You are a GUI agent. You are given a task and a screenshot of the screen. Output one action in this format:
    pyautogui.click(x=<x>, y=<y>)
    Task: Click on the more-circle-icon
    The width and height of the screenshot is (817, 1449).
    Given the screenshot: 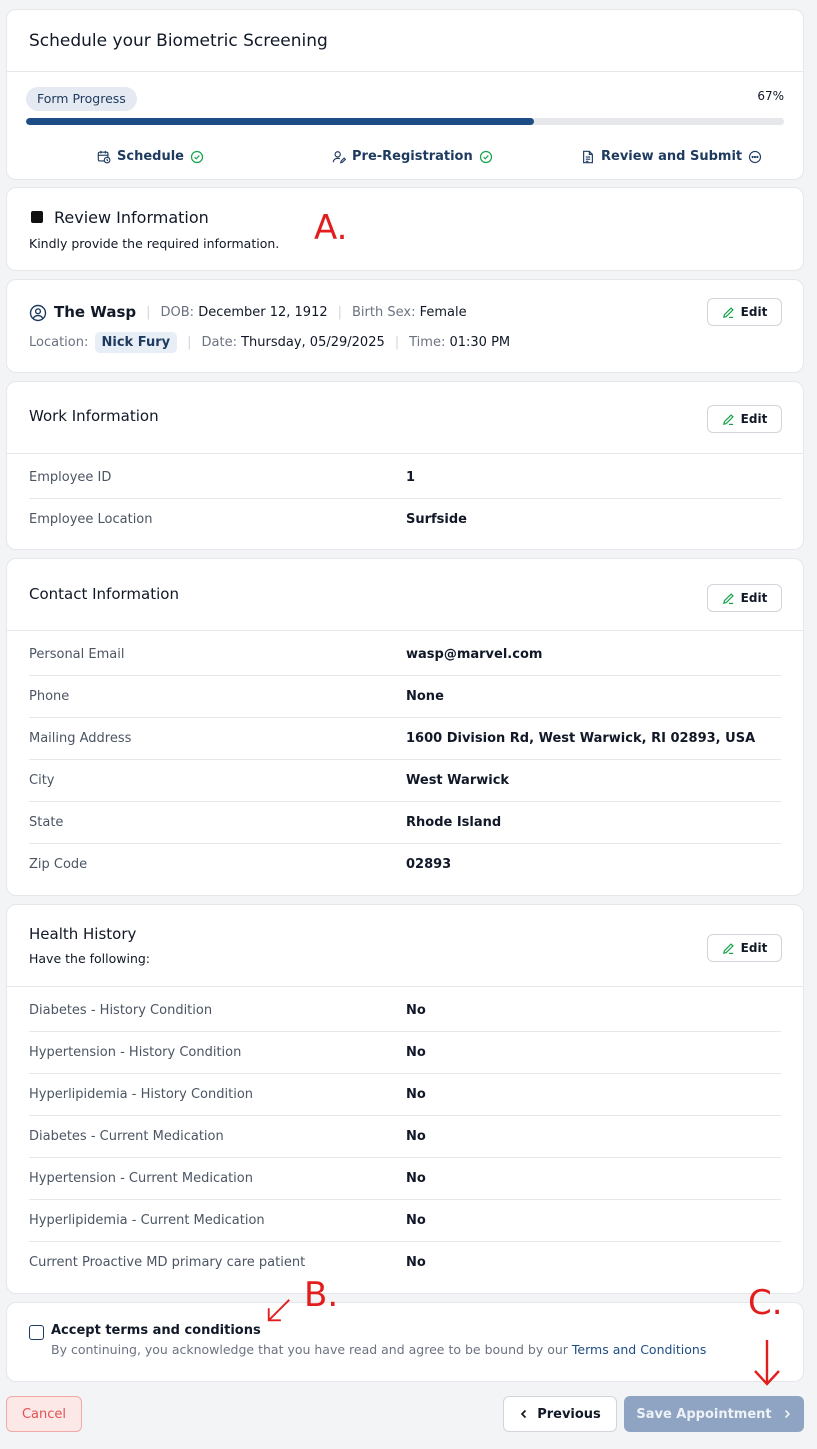 What is the action you would take?
    pyautogui.click(x=755, y=156)
    